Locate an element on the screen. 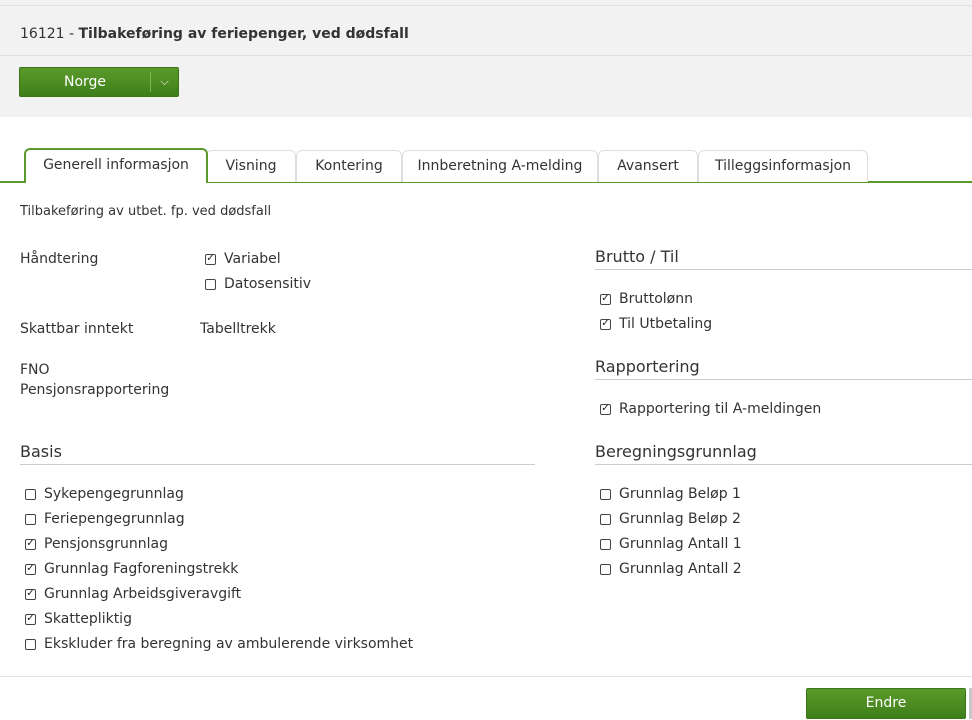  page-code: 16121 is located at coordinates (42, 34).